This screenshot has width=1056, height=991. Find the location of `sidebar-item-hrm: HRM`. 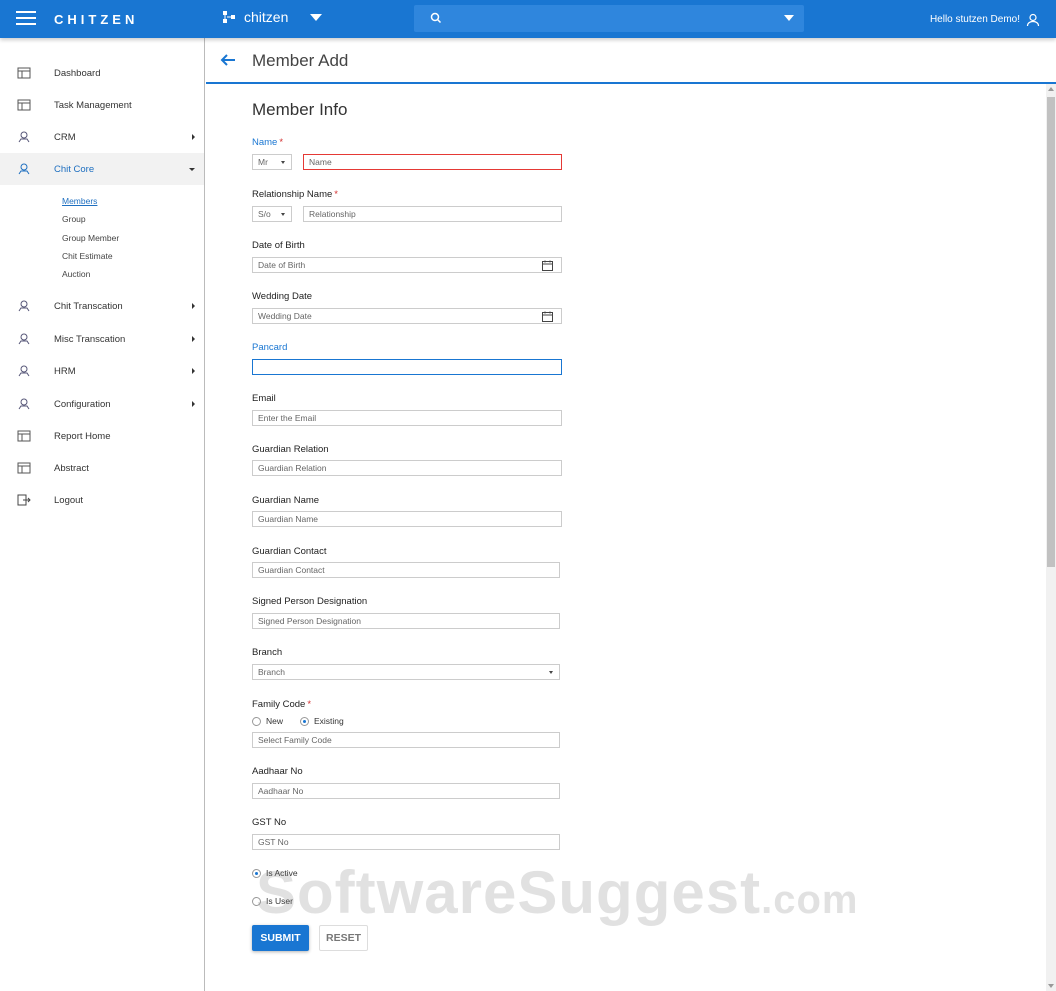

sidebar-item-hrm: HRM is located at coordinates (102, 371).